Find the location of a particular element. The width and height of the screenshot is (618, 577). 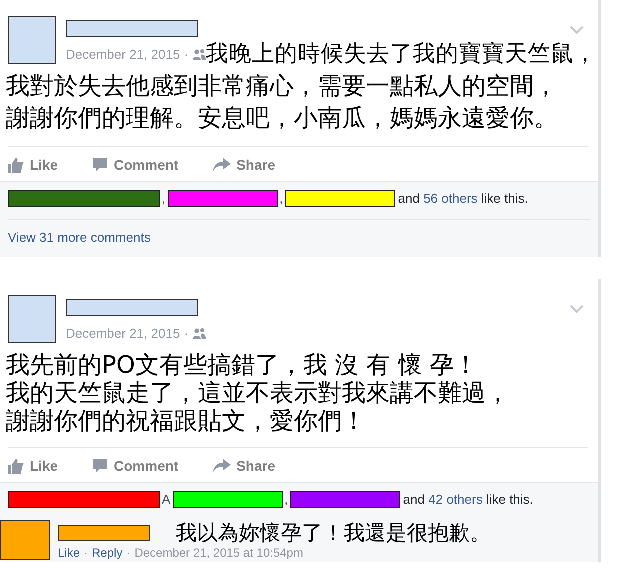

like-link: Like is located at coordinates (69, 553).